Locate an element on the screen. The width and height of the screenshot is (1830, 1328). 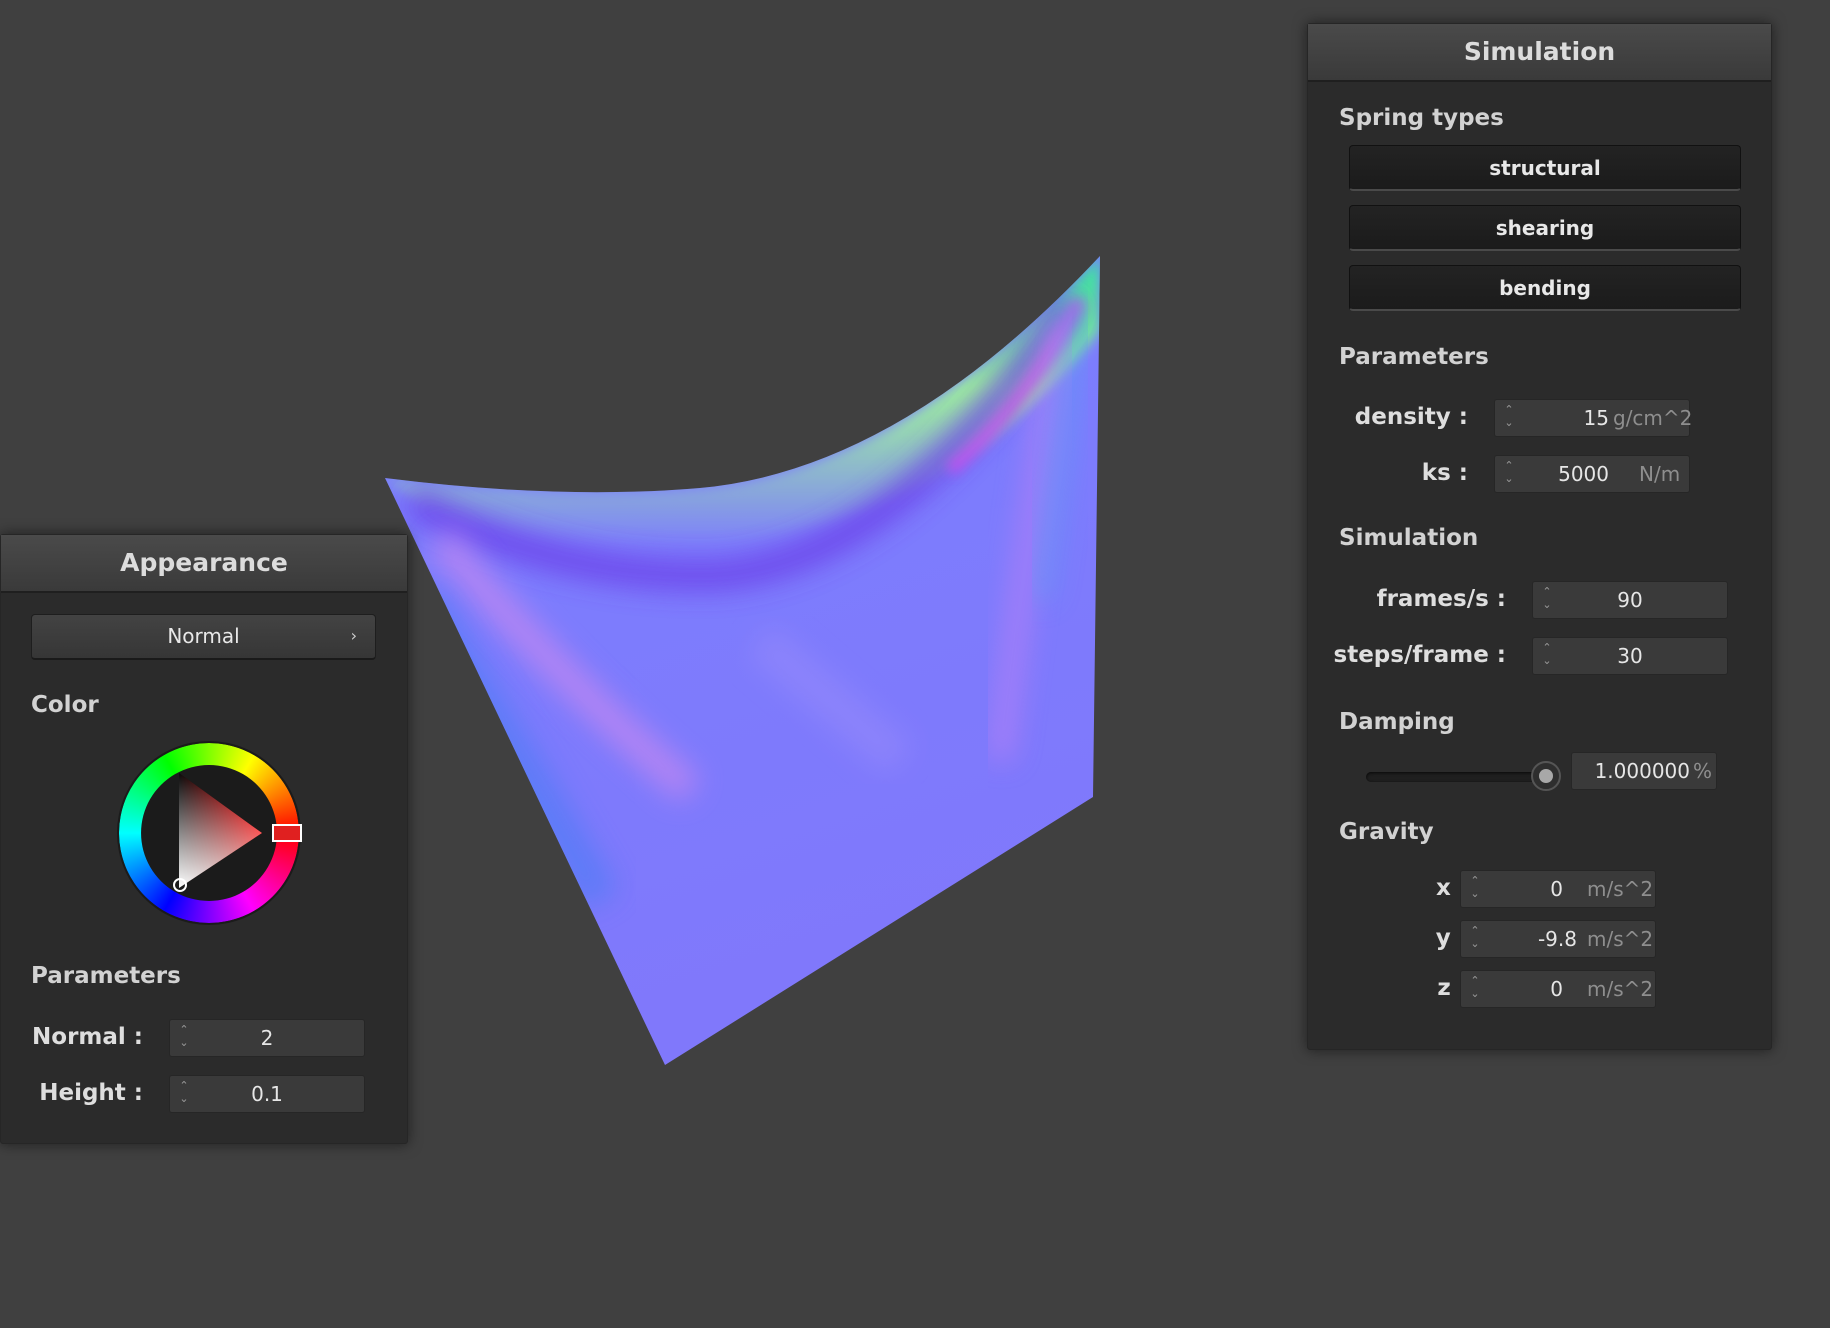
shading-mode-label: Normal is located at coordinates (203, 636).